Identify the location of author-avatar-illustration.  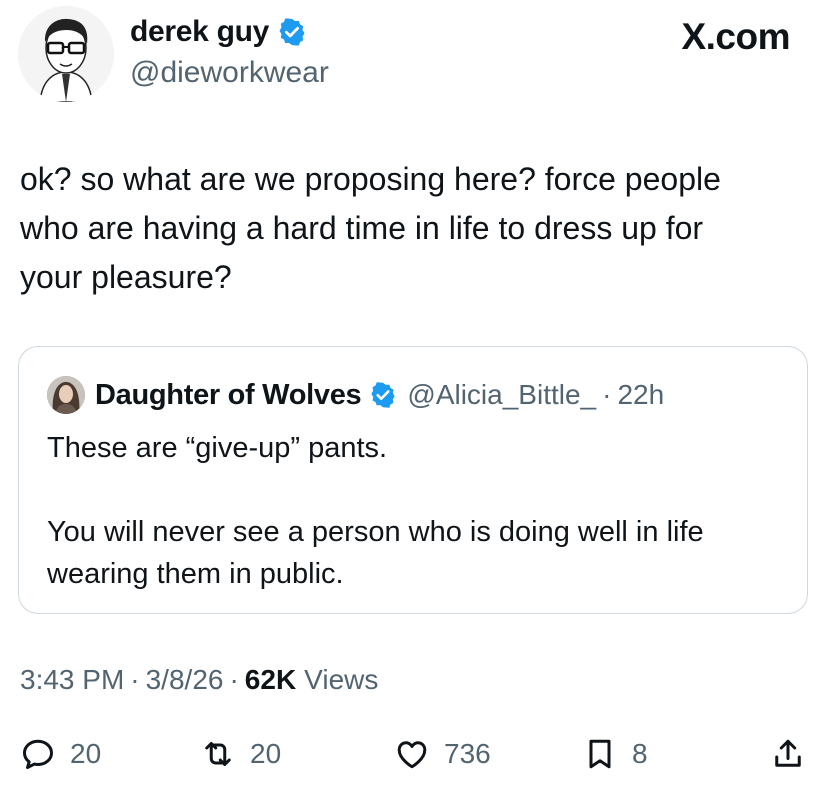
(66, 54).